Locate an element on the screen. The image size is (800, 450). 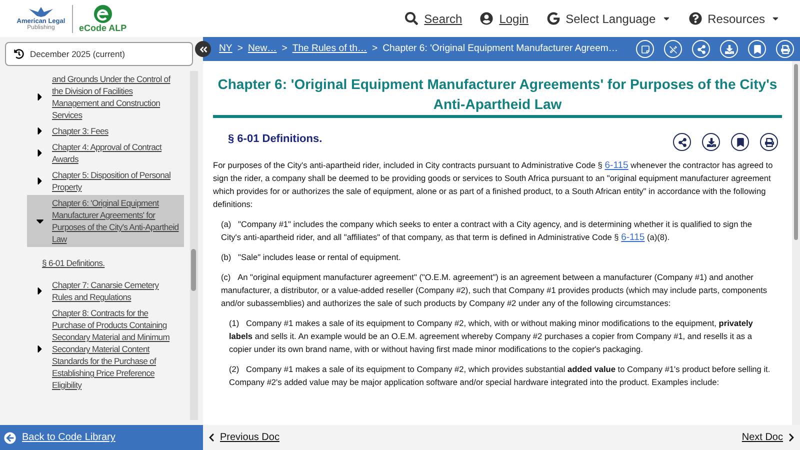
product-name: eCode ALP is located at coordinates (103, 27).